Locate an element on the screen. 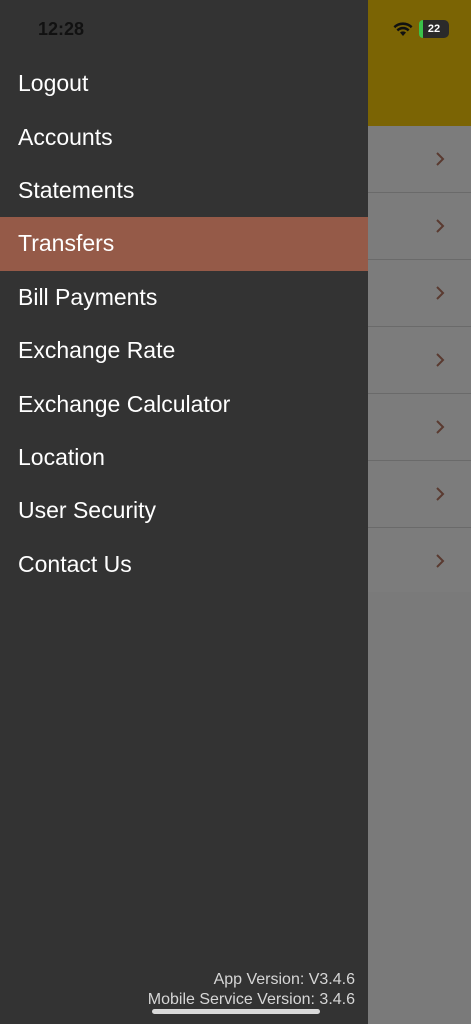 The image size is (471, 1024). wifi-icon is located at coordinates (403, 28).